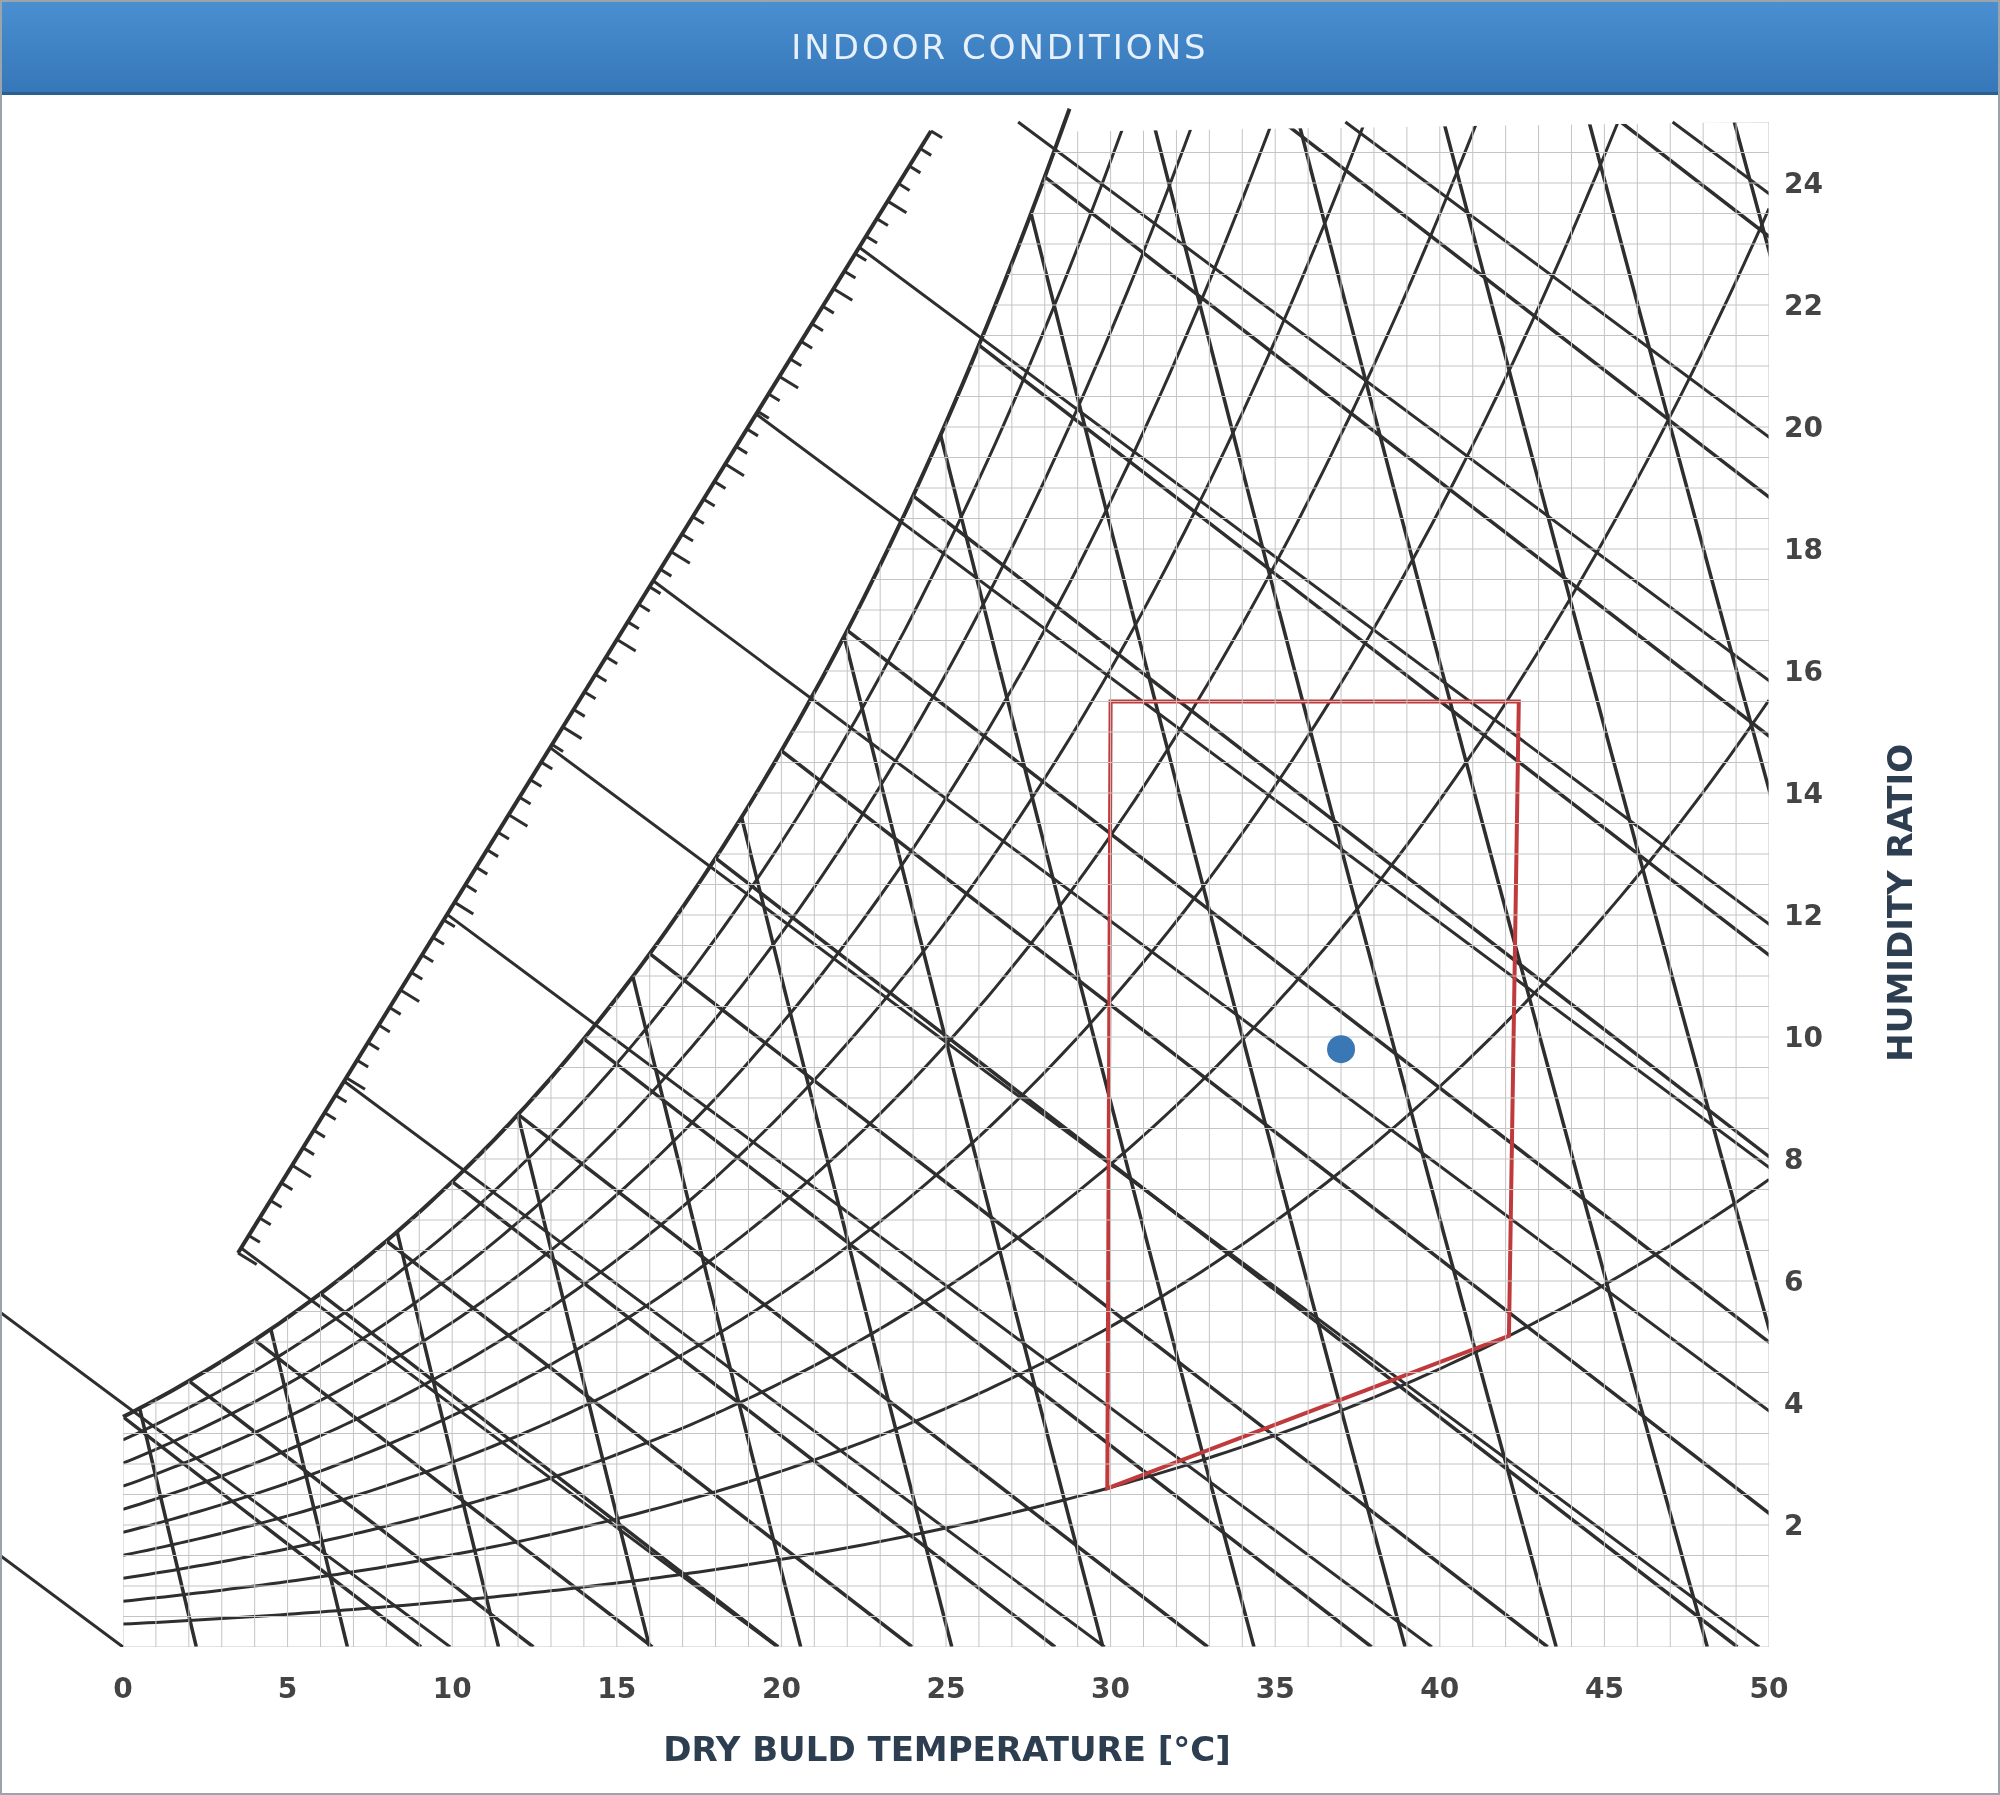  I want to click on x-tick-label: 5, so click(287, 1688).